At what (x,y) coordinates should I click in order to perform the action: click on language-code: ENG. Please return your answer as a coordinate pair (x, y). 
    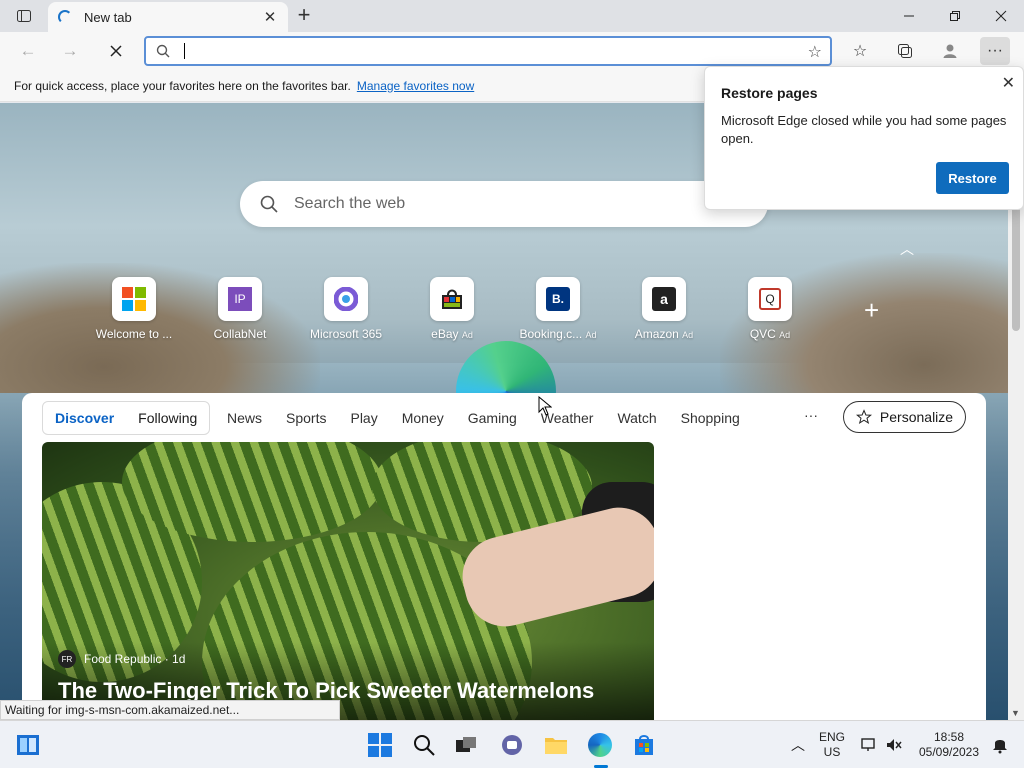
    Looking at the image, I should click on (831, 737).